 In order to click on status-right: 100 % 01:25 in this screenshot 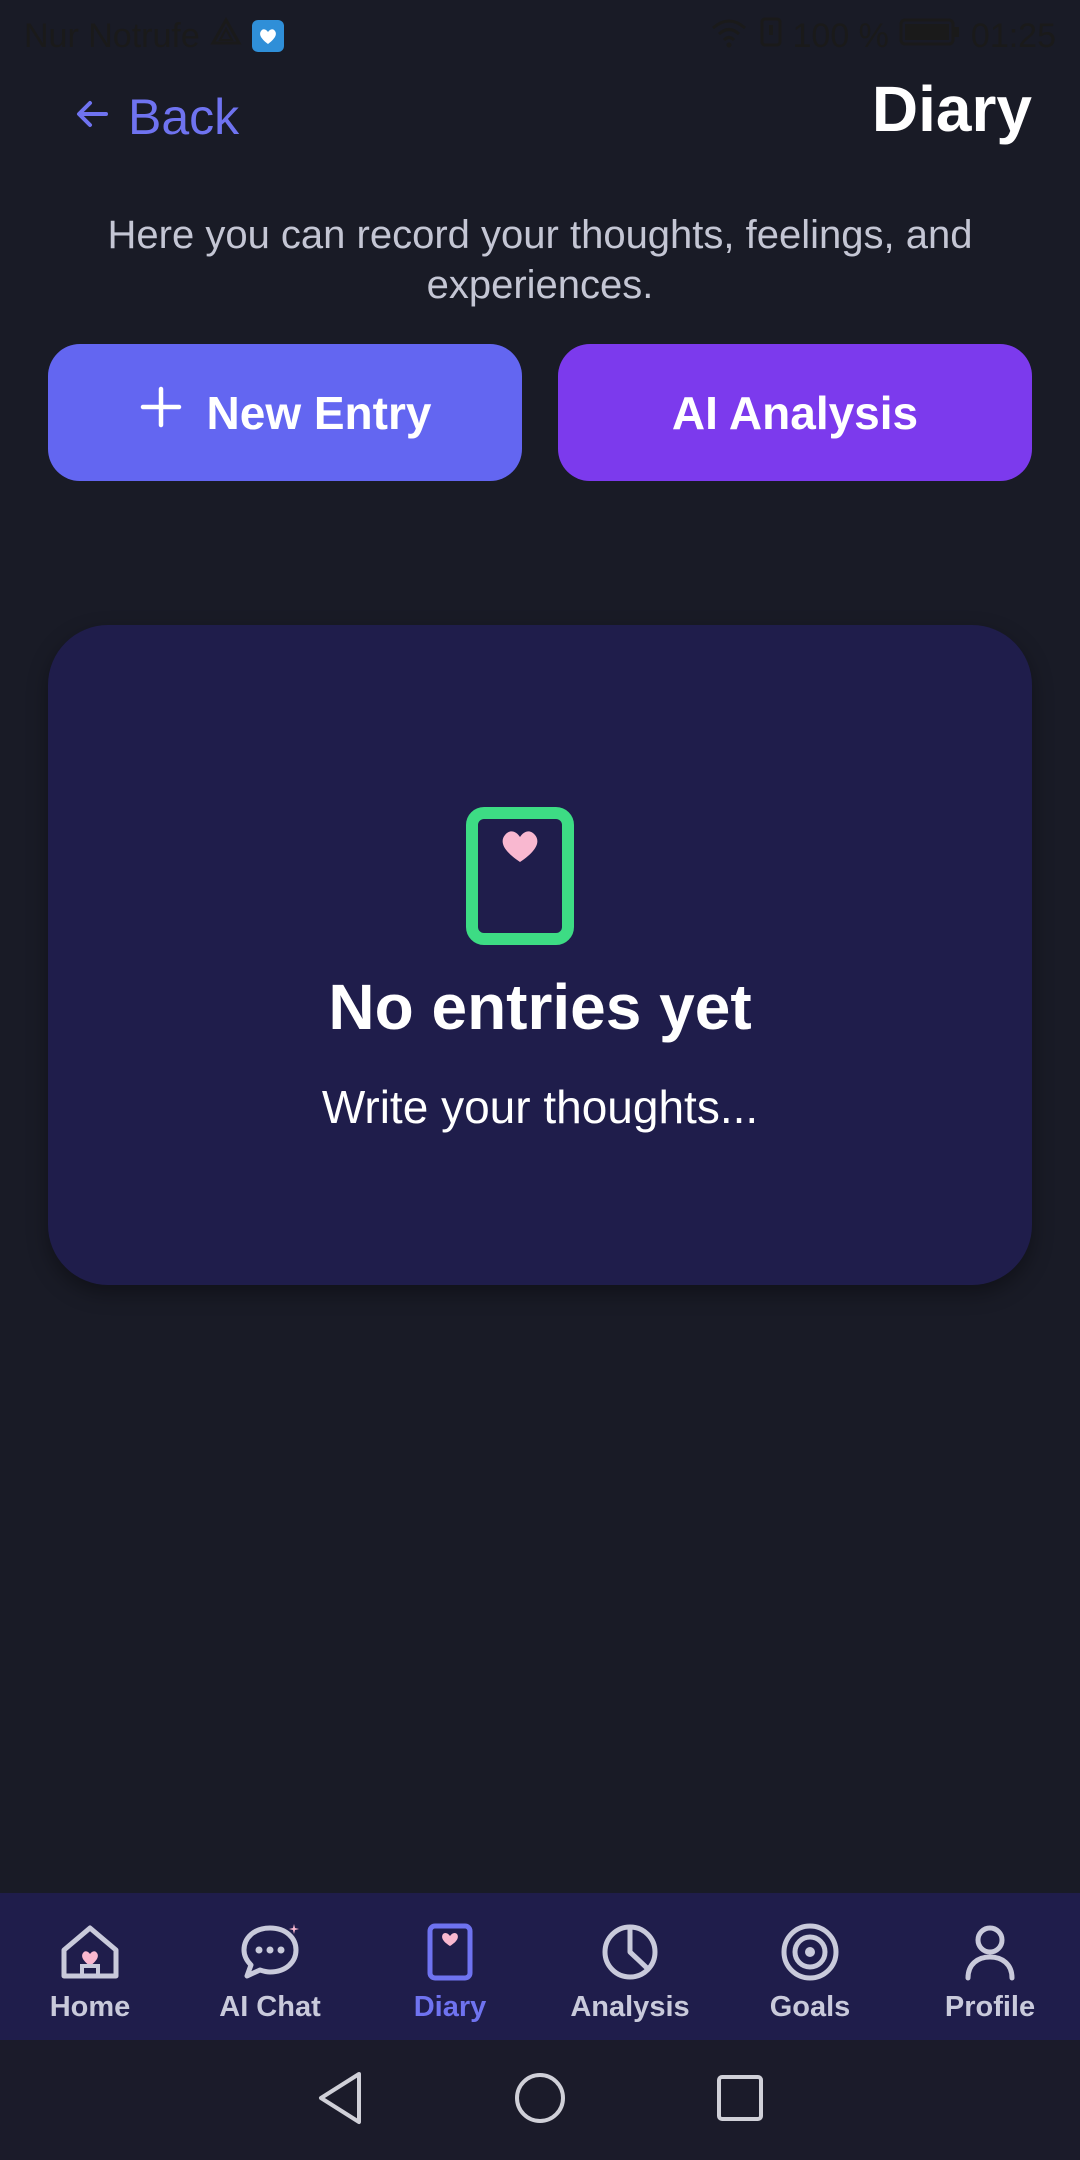, I will do `click(882, 36)`.